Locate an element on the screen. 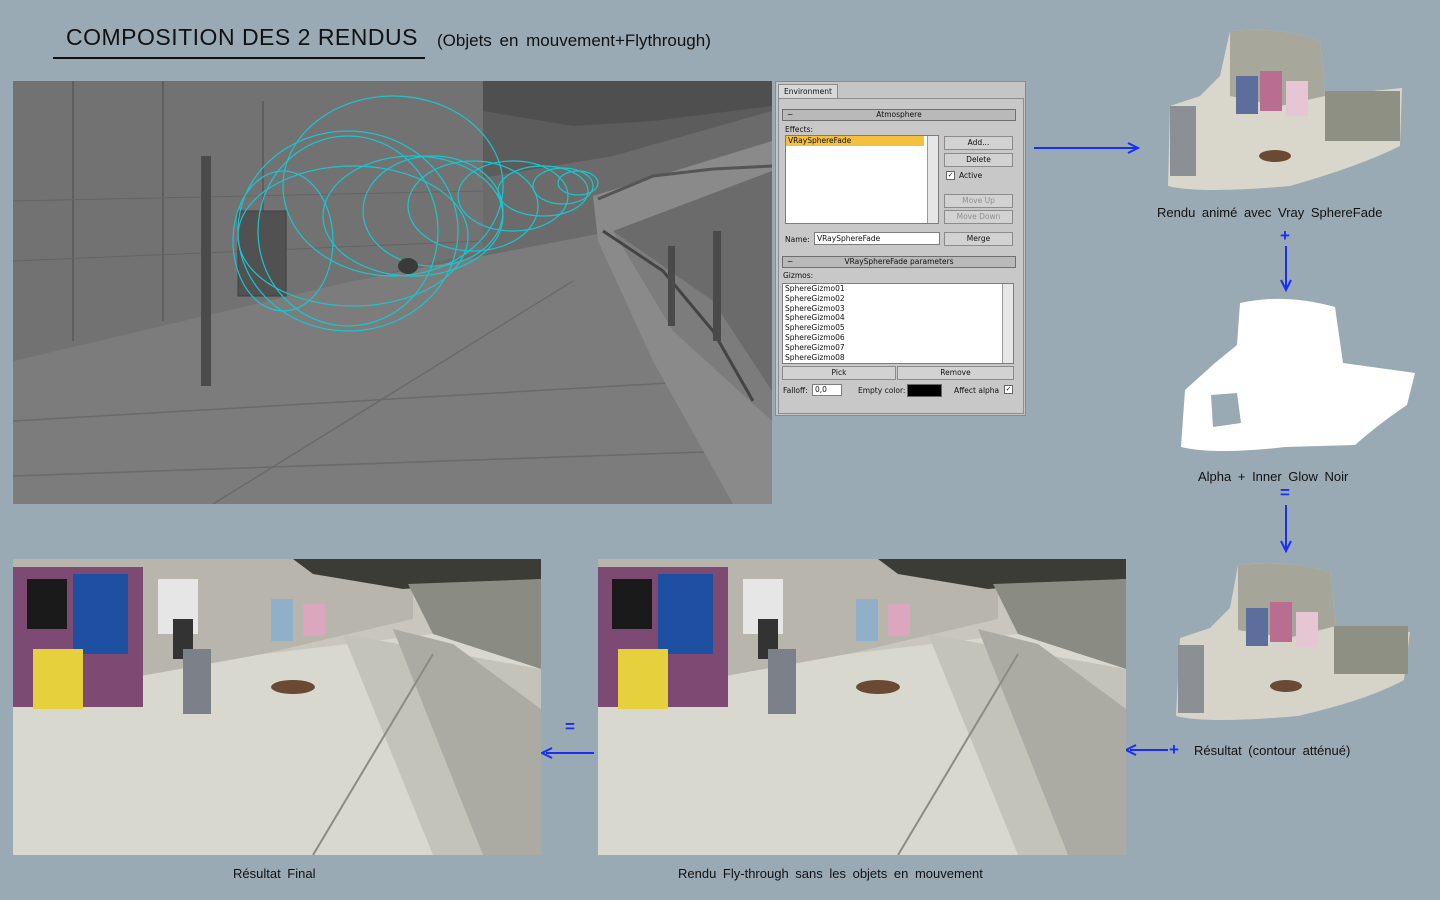 The width and height of the screenshot is (1440, 900). effects-label: Effects: is located at coordinates (799, 129).